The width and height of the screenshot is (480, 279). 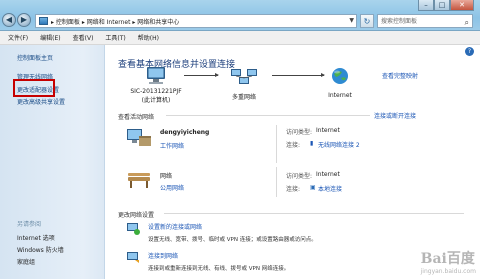 What do you see at coordinates (293, 145) in the screenshot?
I see `connection-label-1: 连接:` at bounding box center [293, 145].